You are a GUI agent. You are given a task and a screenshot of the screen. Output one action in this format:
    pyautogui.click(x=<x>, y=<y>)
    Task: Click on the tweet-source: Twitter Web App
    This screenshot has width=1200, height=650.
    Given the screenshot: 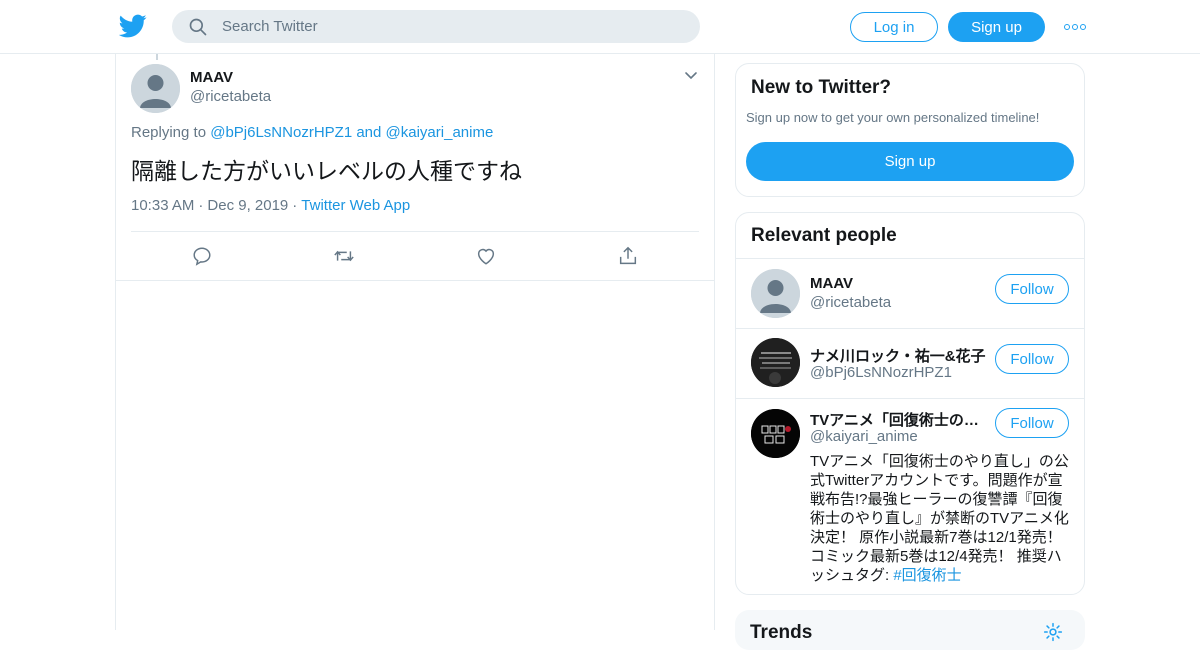 What is the action you would take?
    pyautogui.click(x=355, y=205)
    